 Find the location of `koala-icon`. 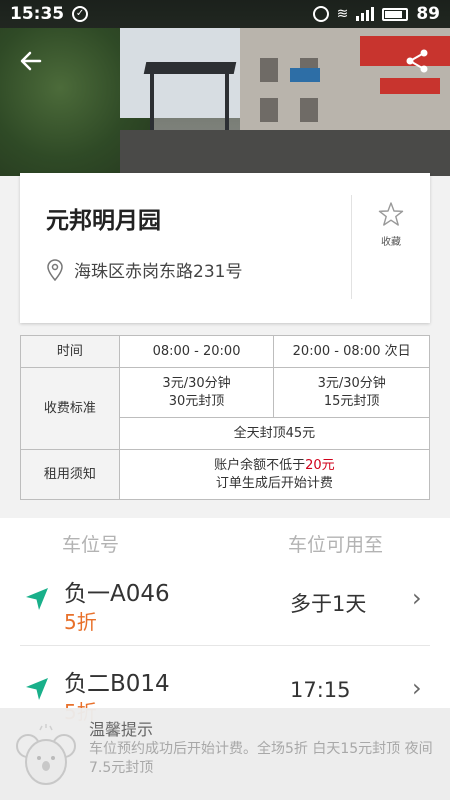

koala-icon is located at coordinates (46, 754).